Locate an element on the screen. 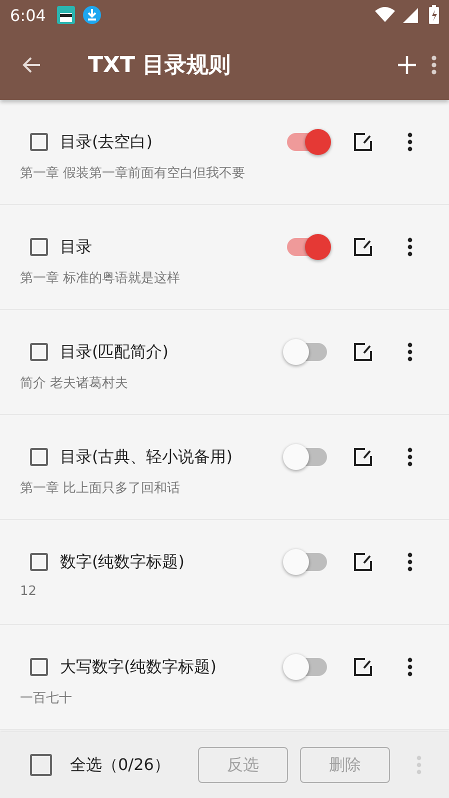 The width and height of the screenshot is (449, 798). status-time: 6:04 is located at coordinates (28, 15).